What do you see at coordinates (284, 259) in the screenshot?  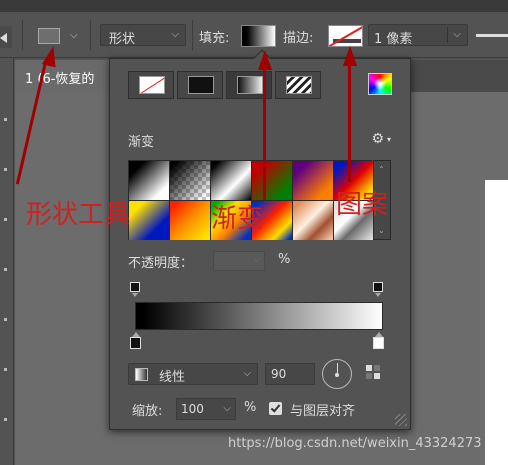 I see `opacity-unit: %` at bounding box center [284, 259].